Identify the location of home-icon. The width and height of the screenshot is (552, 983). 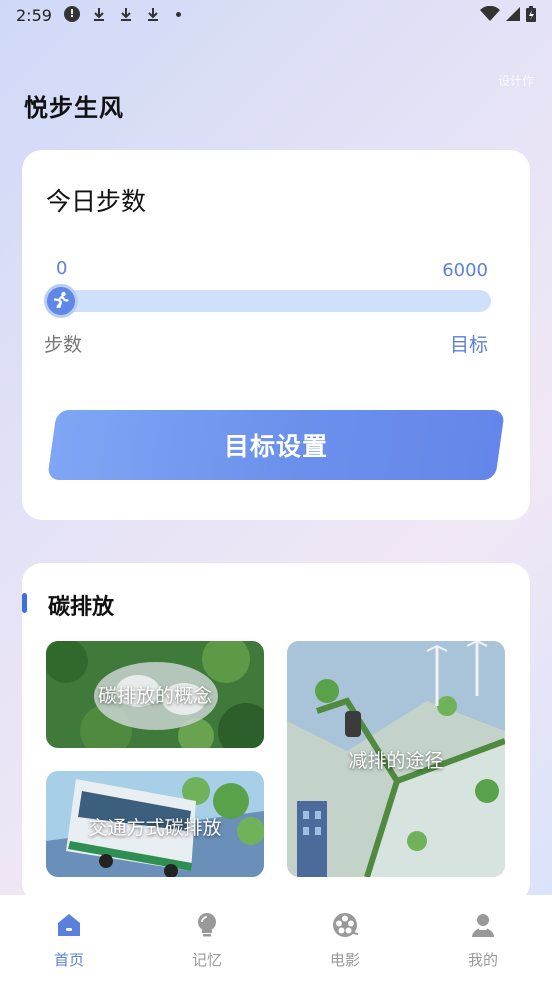
(69, 925).